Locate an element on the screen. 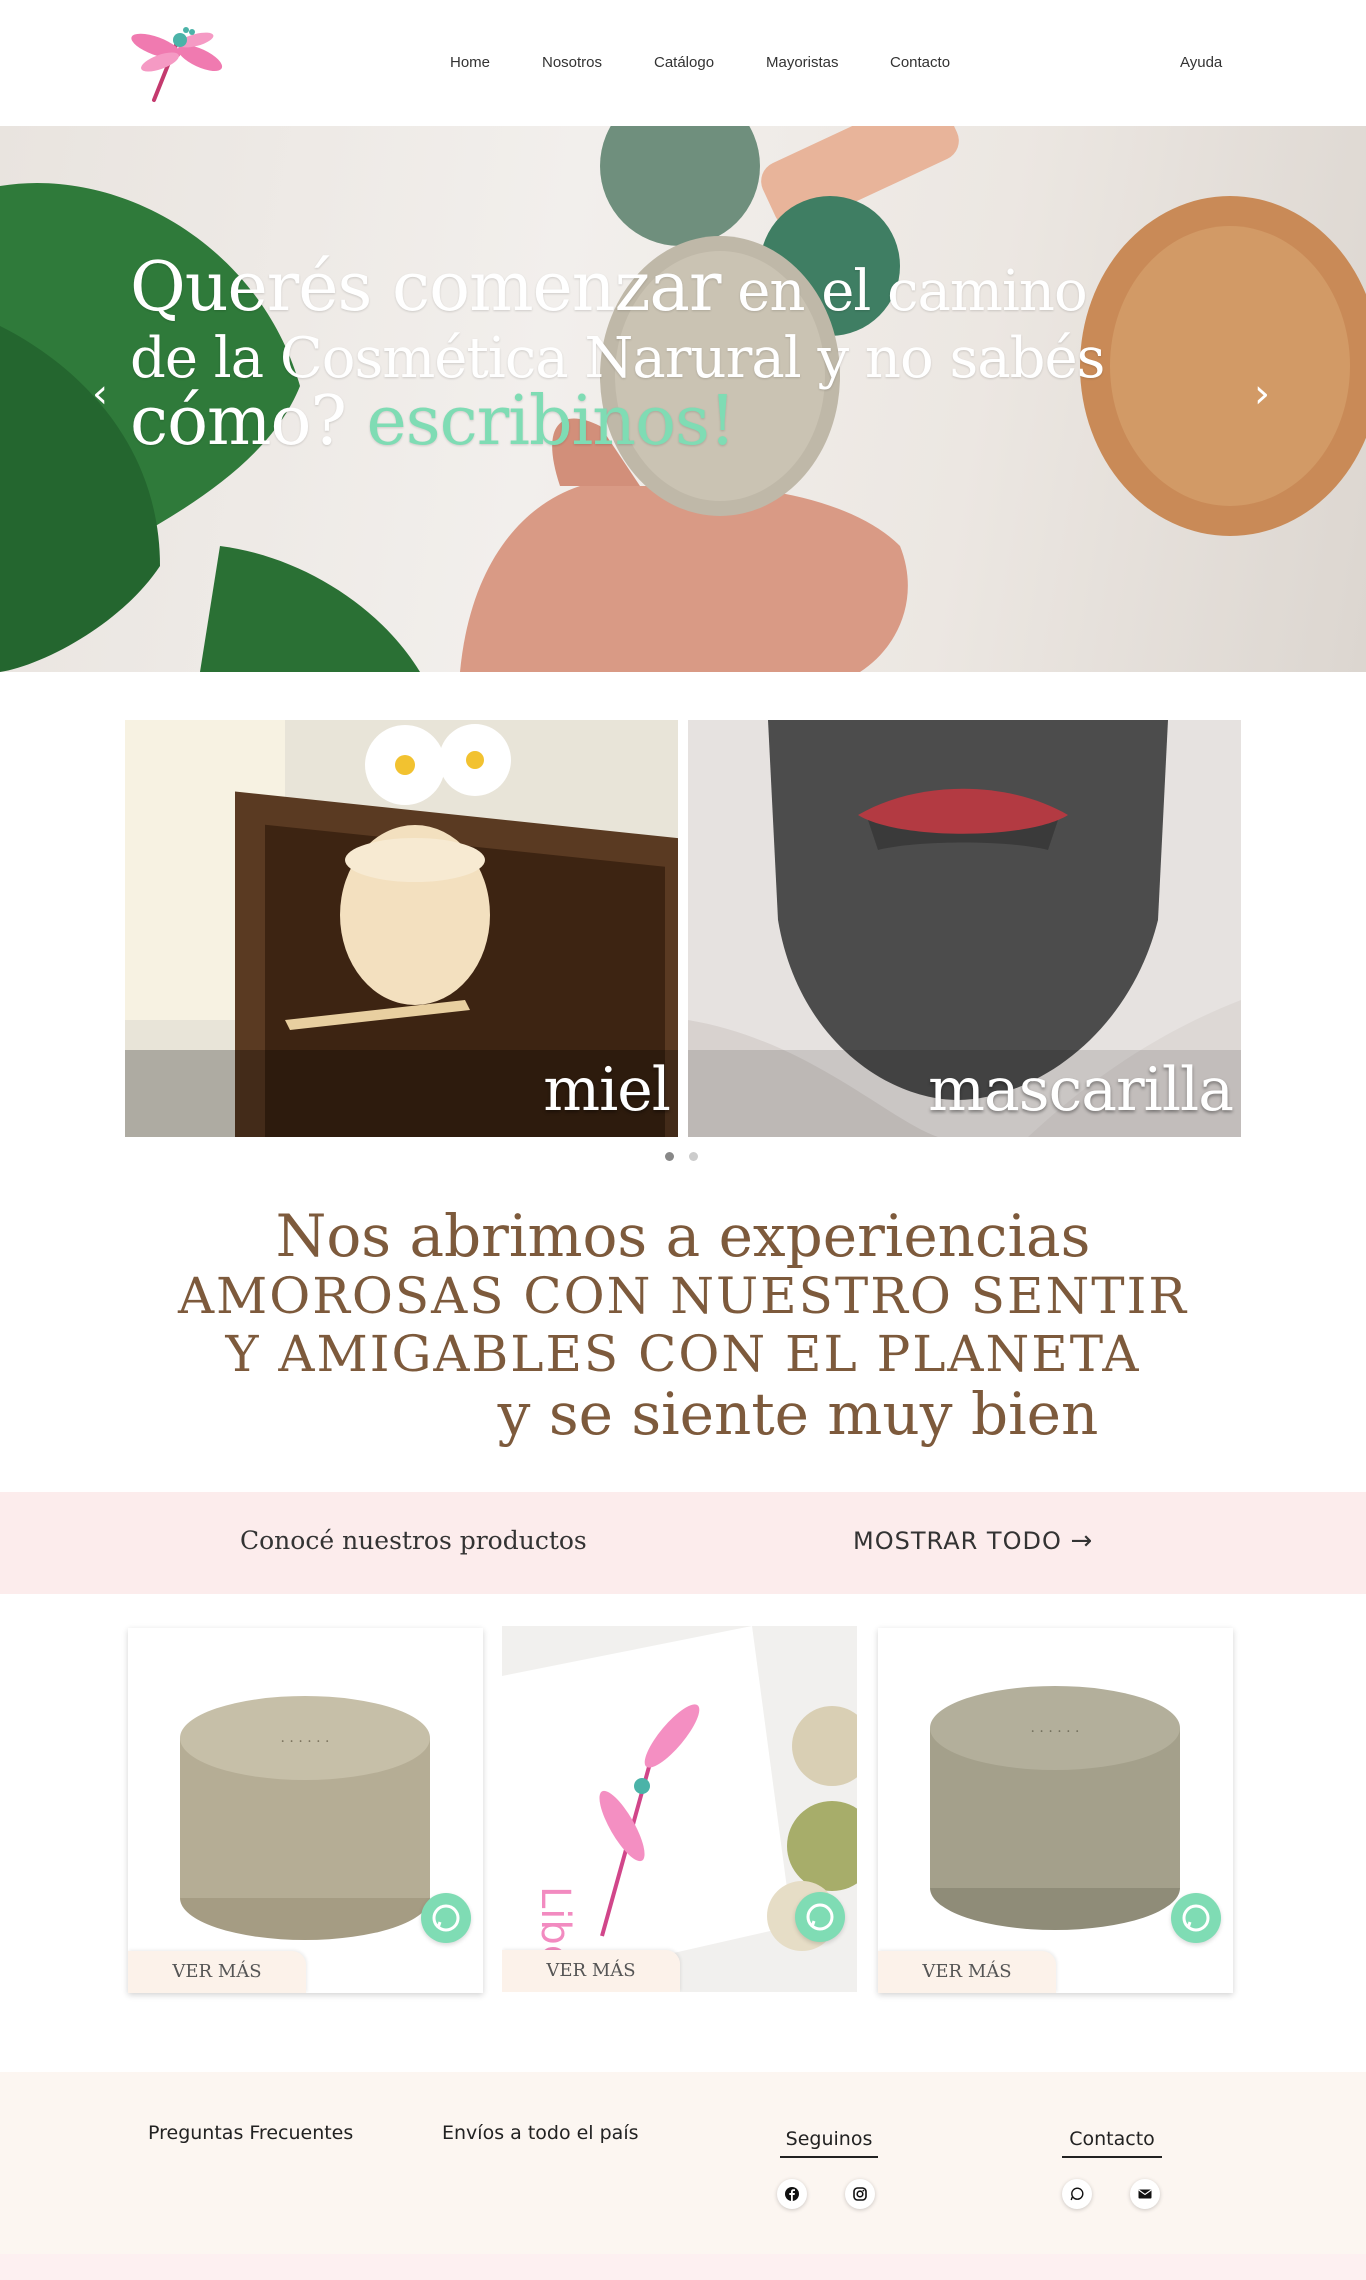 The height and width of the screenshot is (2280, 1366). category-label-miel: miel is located at coordinates (607, 1090).